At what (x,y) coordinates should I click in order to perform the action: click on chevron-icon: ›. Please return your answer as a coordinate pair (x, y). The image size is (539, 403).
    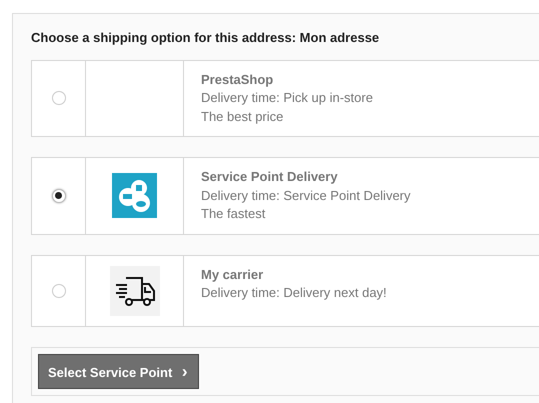
    Looking at the image, I should click on (185, 371).